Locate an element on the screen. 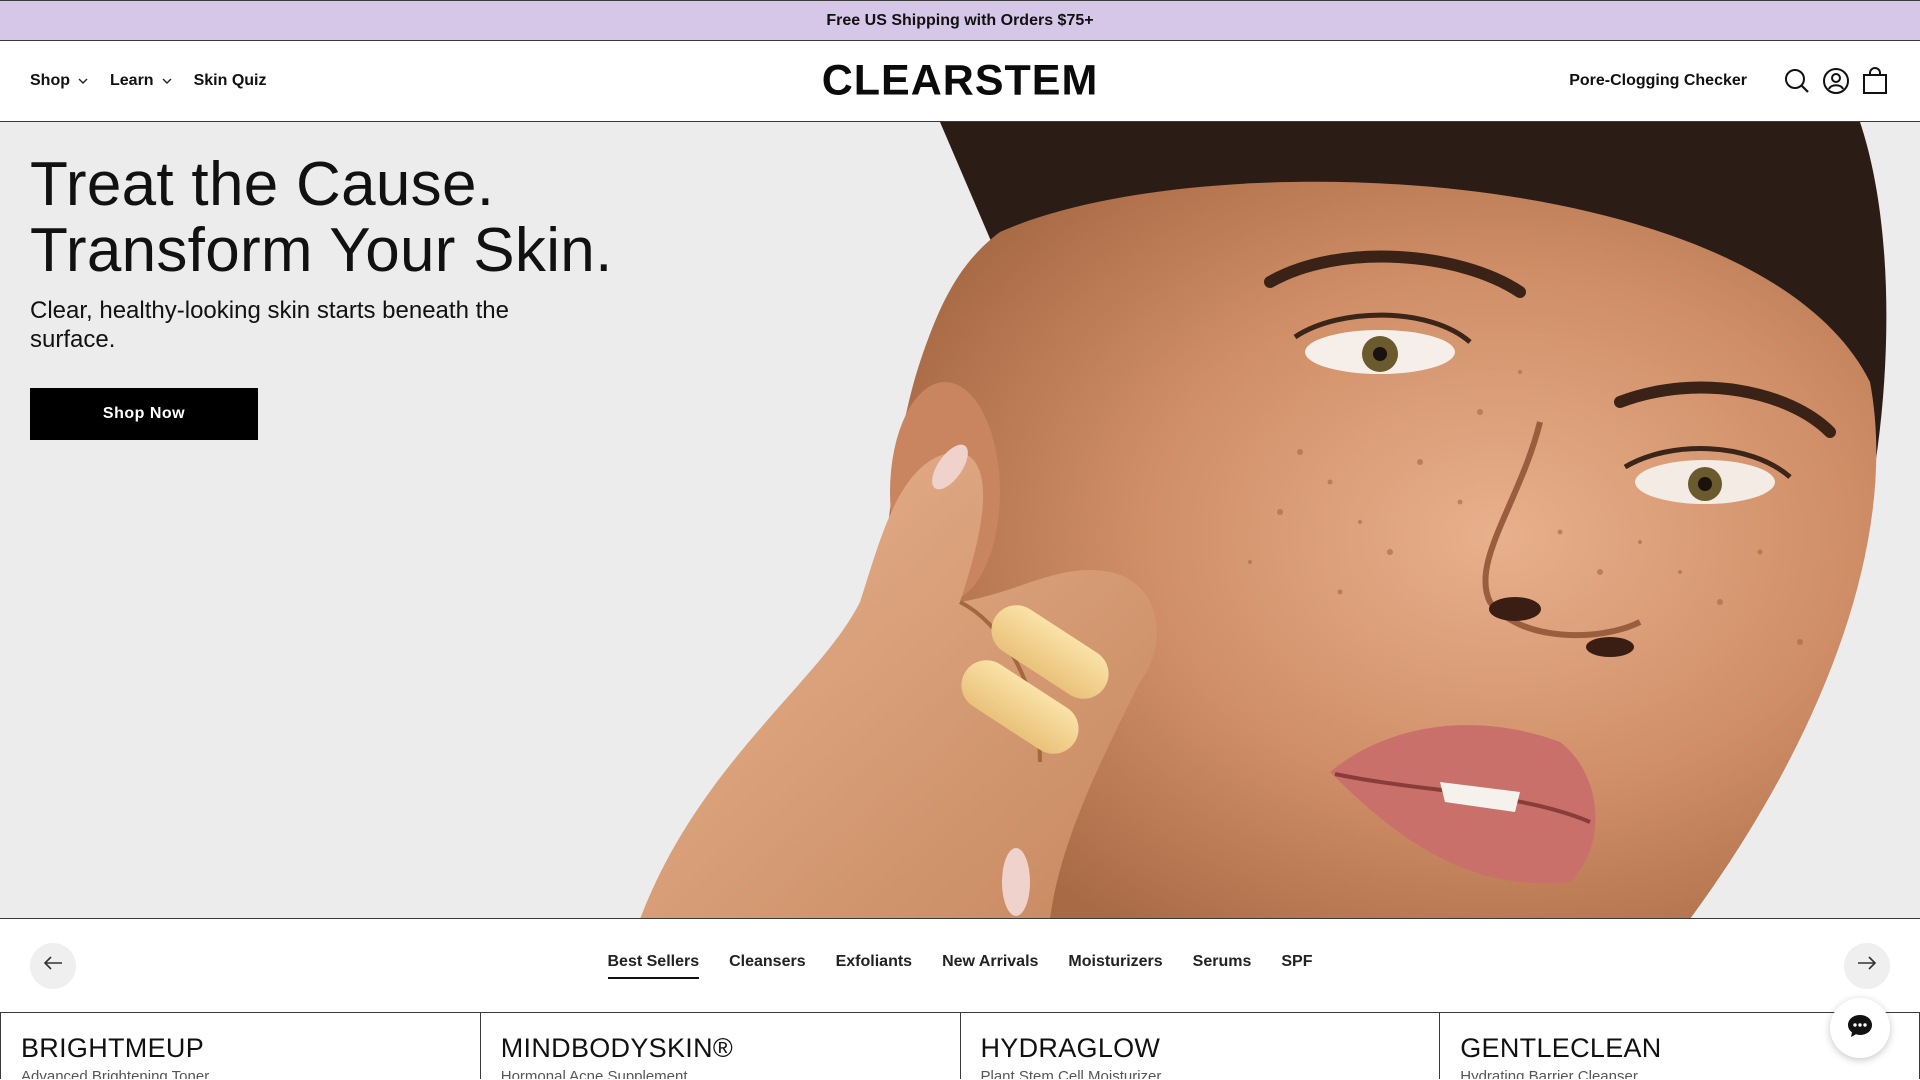  tab-moisturizers: Moisturizers is located at coordinates (1115, 966).